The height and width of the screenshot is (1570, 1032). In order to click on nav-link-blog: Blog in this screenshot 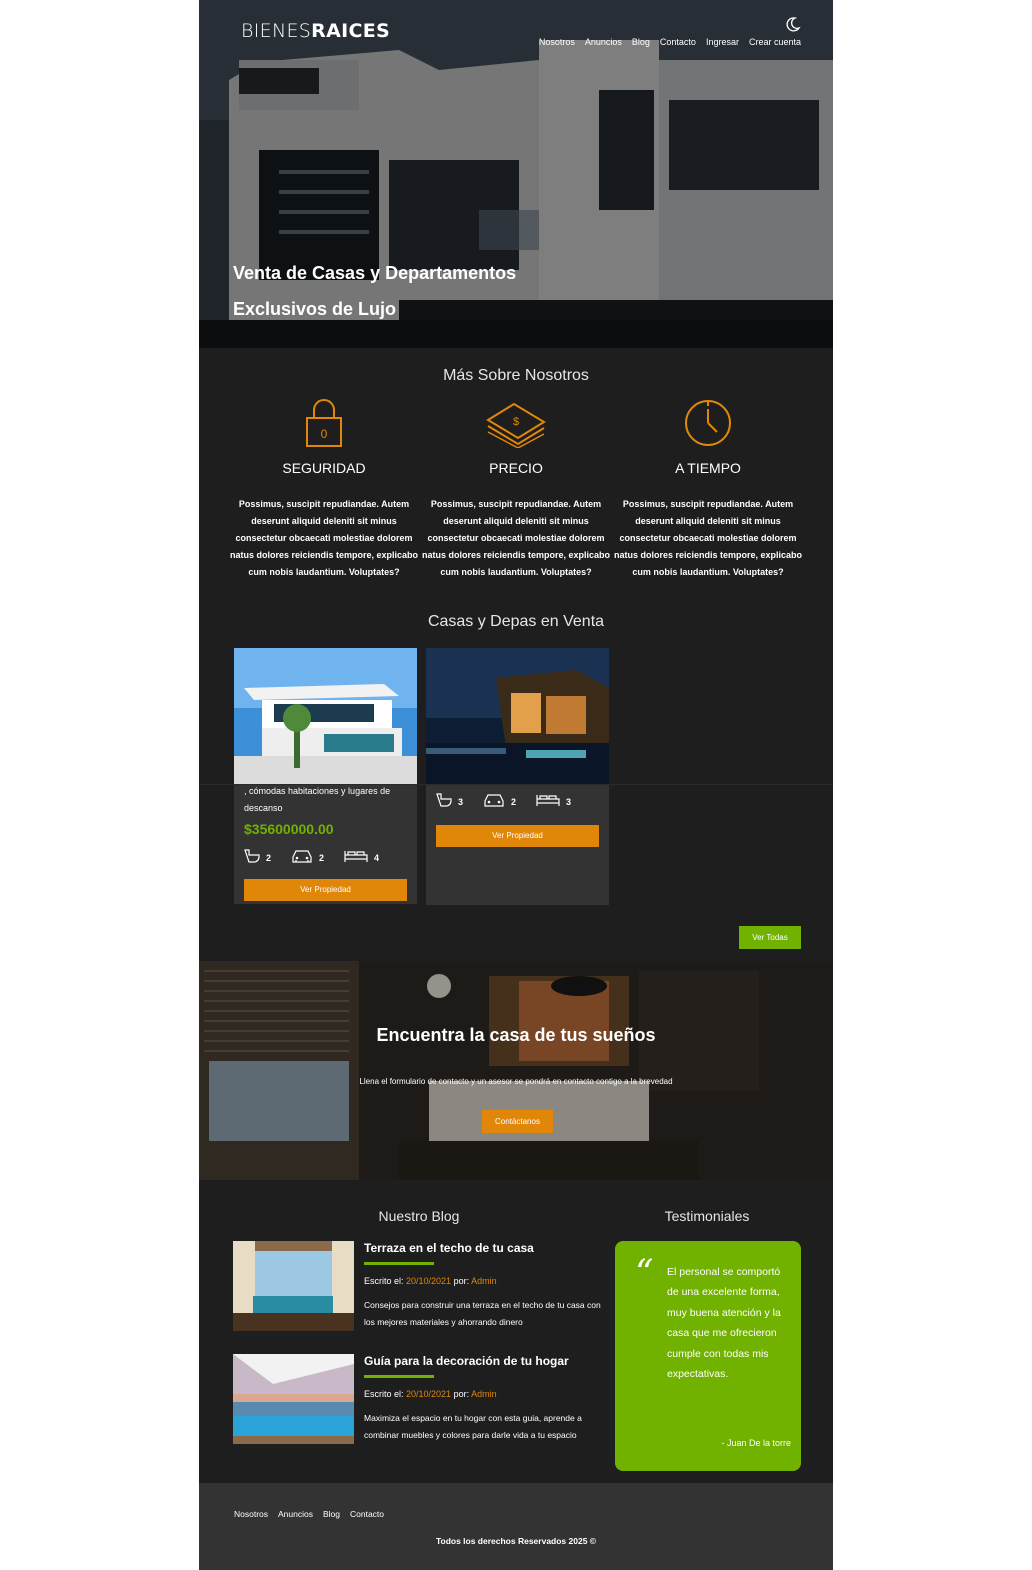, I will do `click(641, 42)`.